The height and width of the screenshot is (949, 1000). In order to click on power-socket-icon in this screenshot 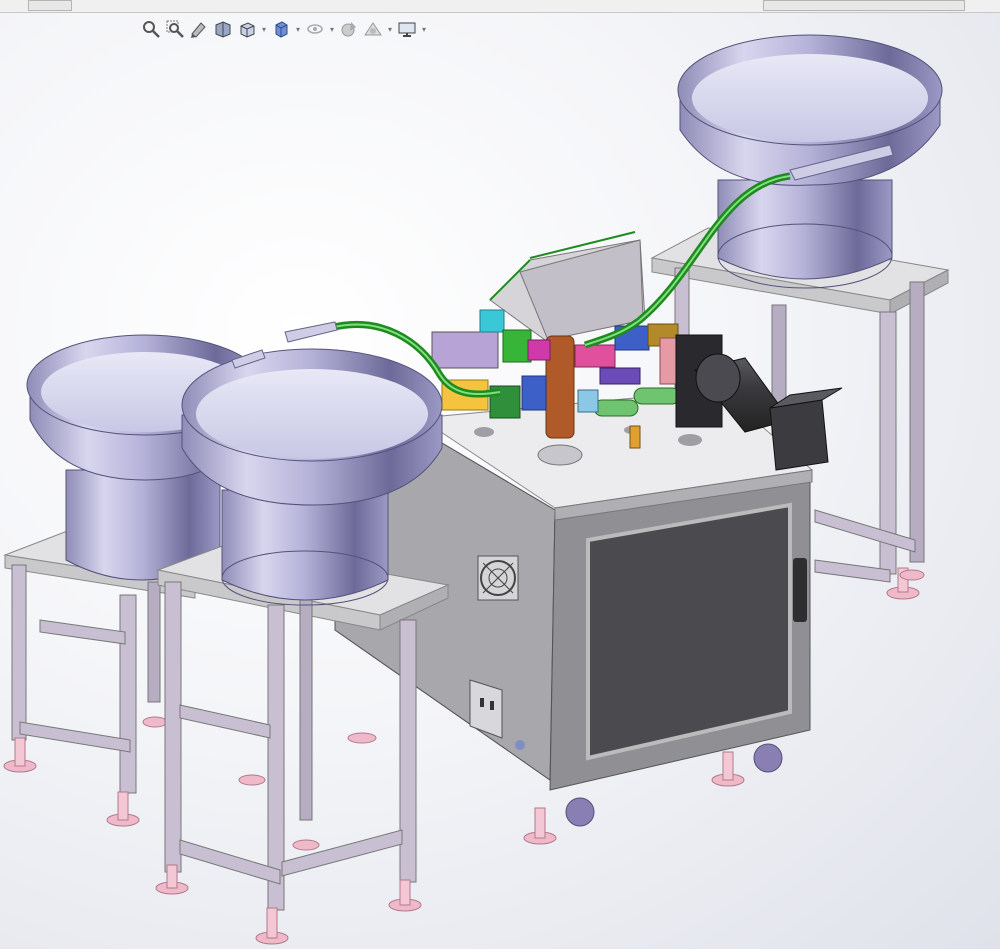, I will do `click(486, 709)`.